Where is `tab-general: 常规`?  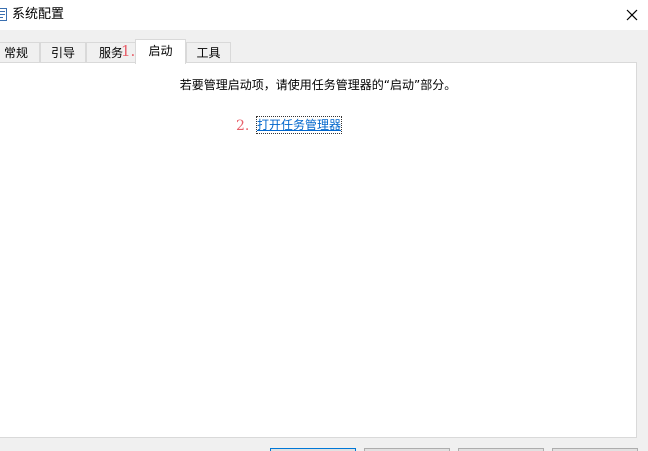 tab-general: 常规 is located at coordinates (20, 52).